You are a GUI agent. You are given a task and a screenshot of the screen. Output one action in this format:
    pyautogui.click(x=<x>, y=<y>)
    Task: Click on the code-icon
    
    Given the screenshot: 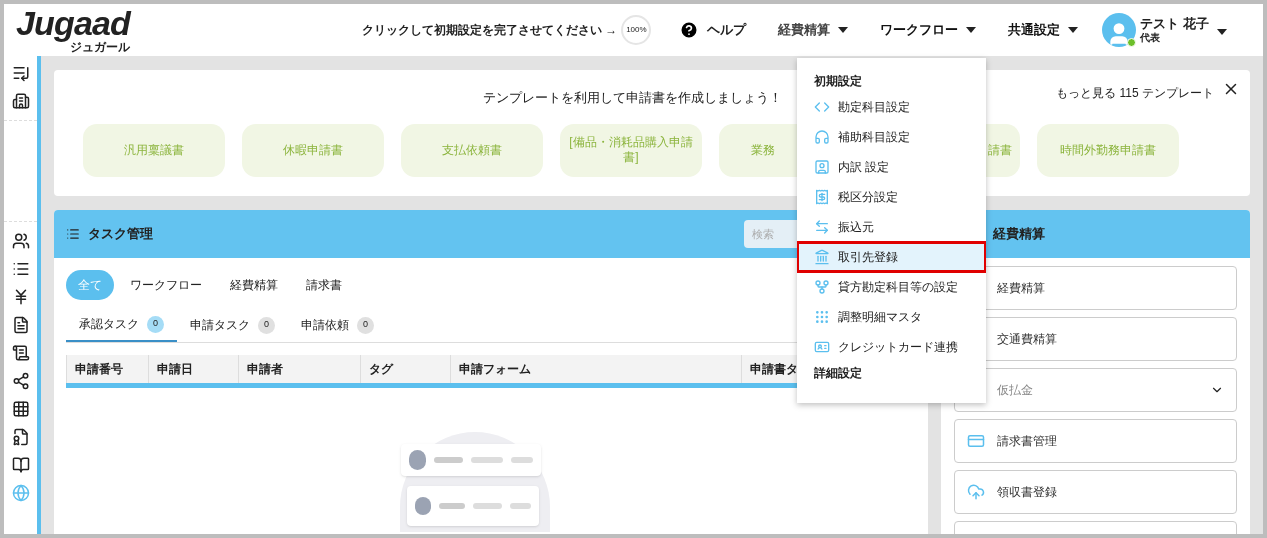 What is the action you would take?
    pyautogui.click(x=822, y=107)
    